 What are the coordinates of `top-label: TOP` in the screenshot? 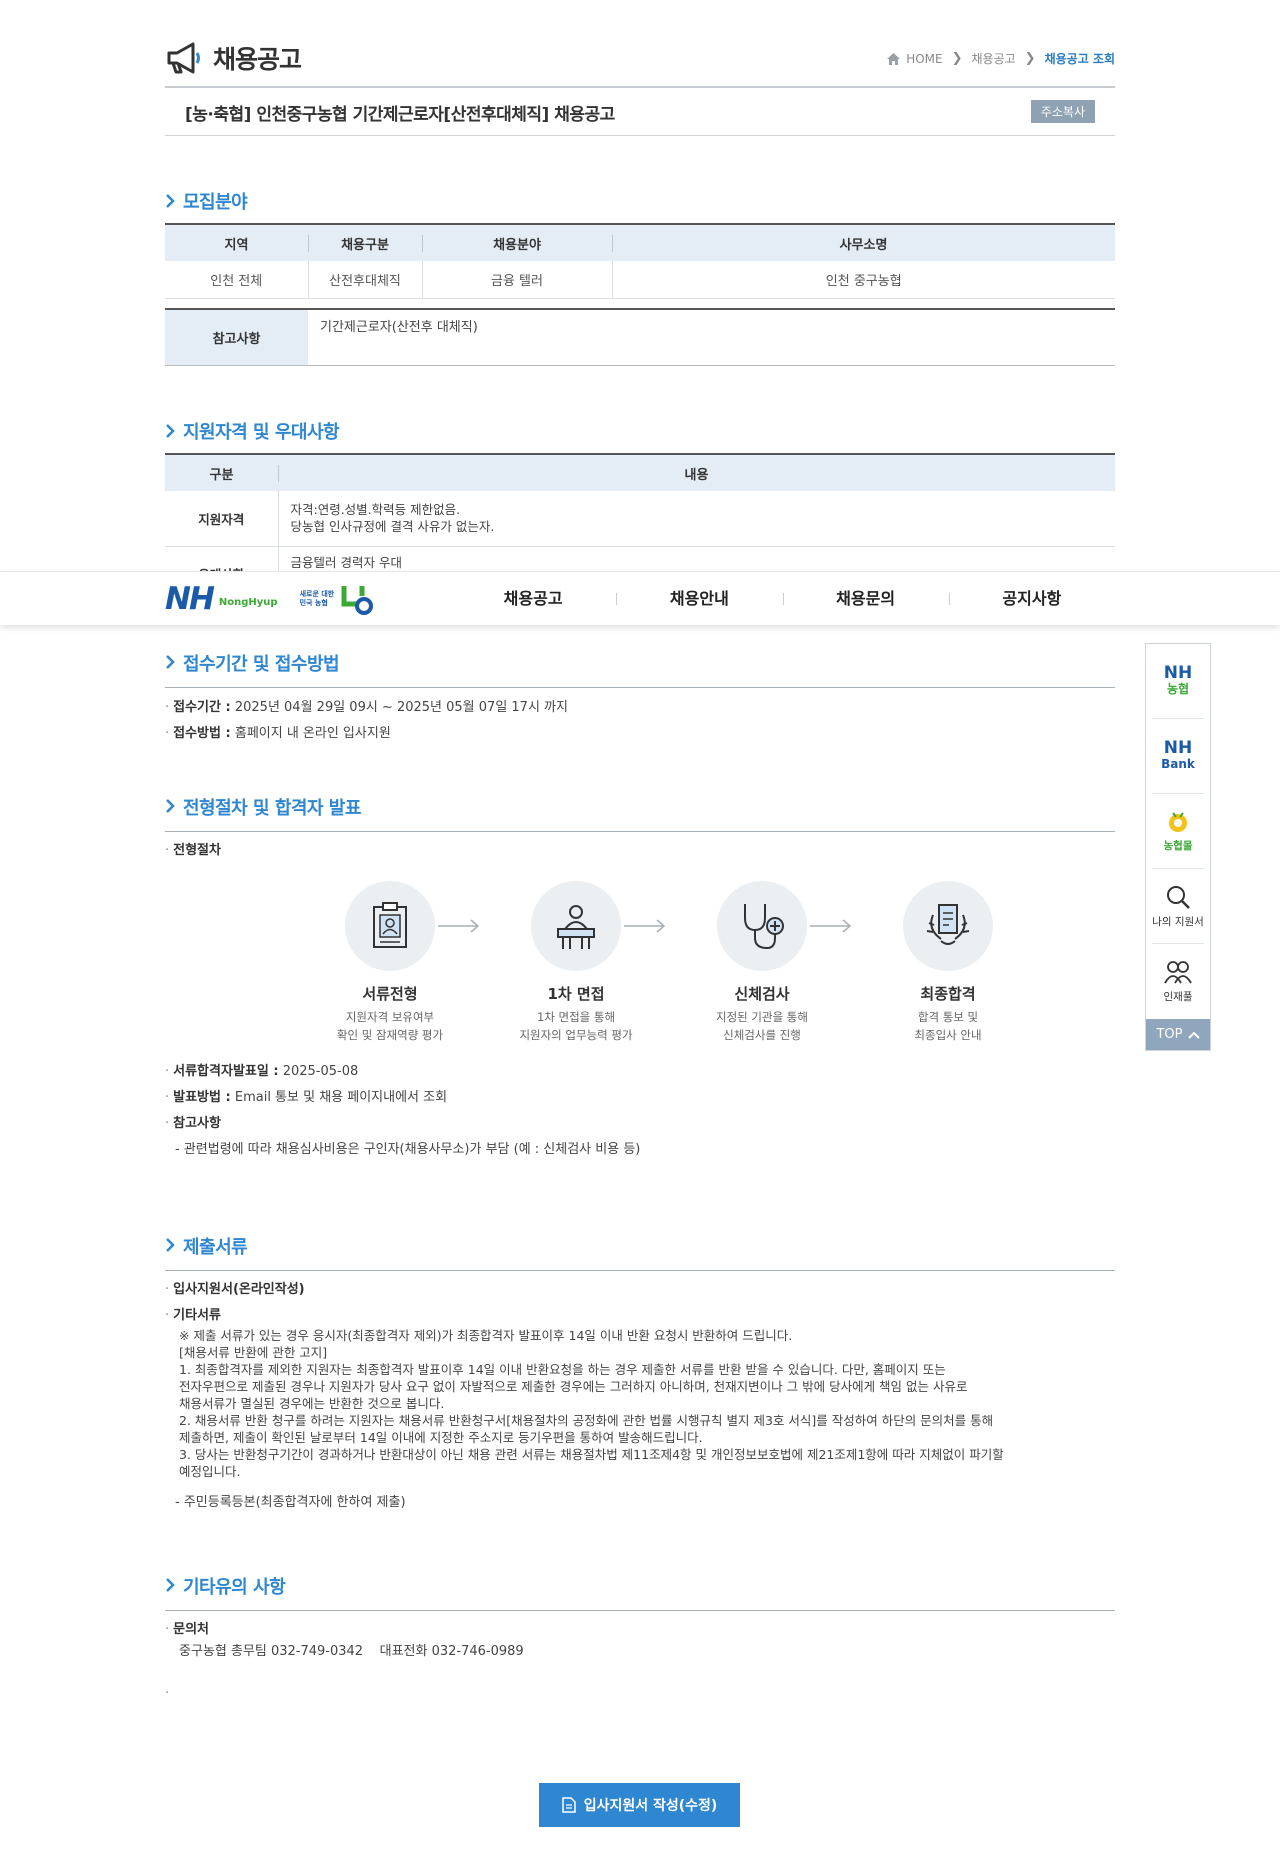 It's located at (1169, 1034).